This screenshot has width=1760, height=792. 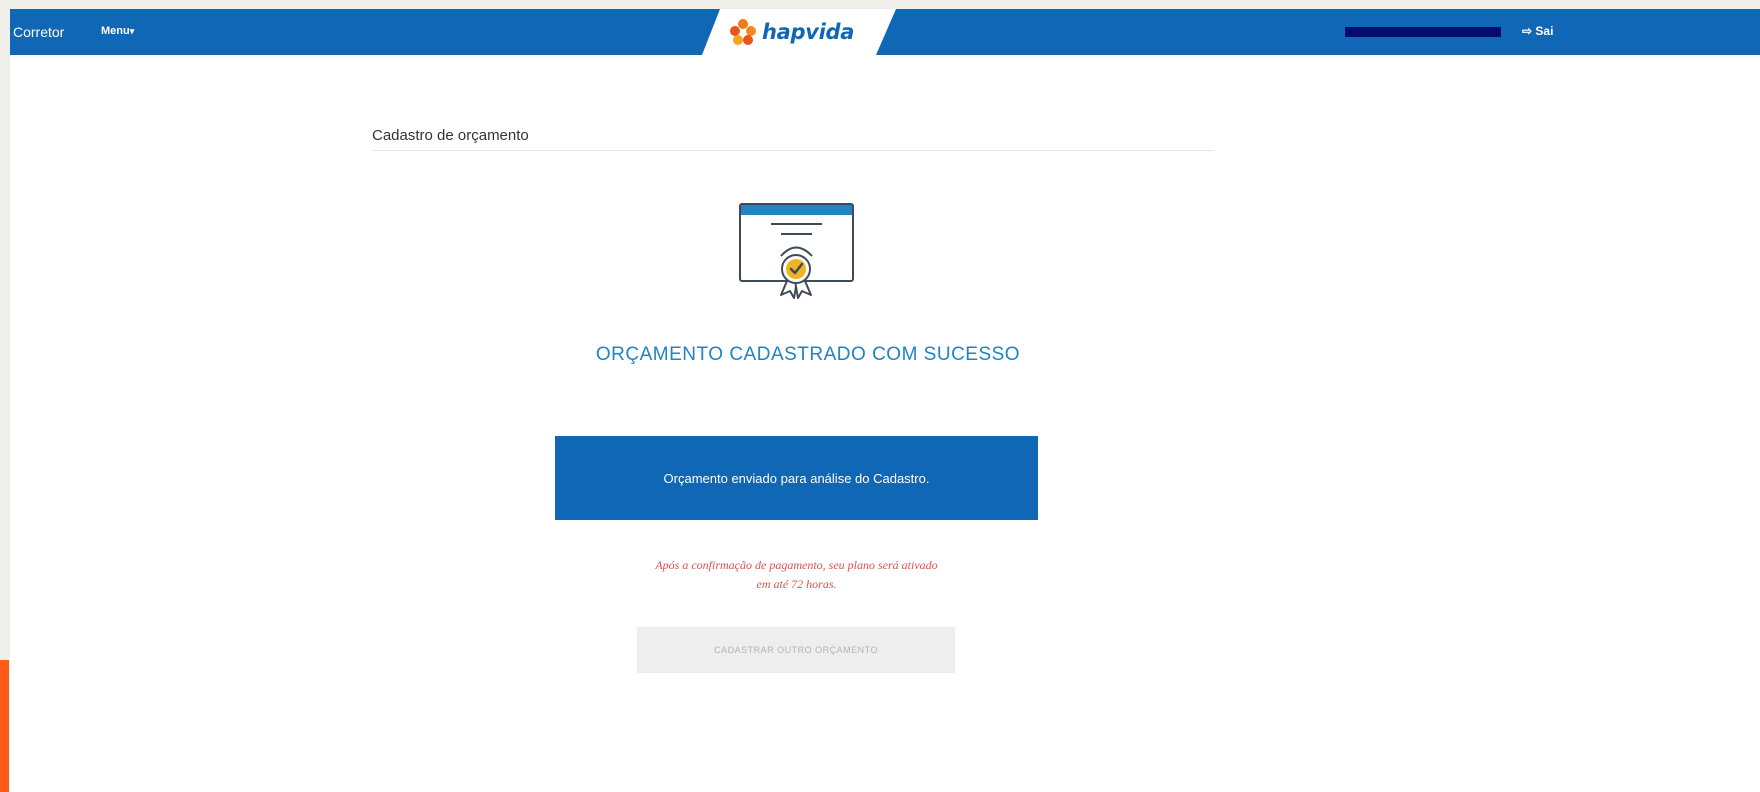 What do you see at coordinates (796, 251) in the screenshot?
I see `certificate-icon` at bounding box center [796, 251].